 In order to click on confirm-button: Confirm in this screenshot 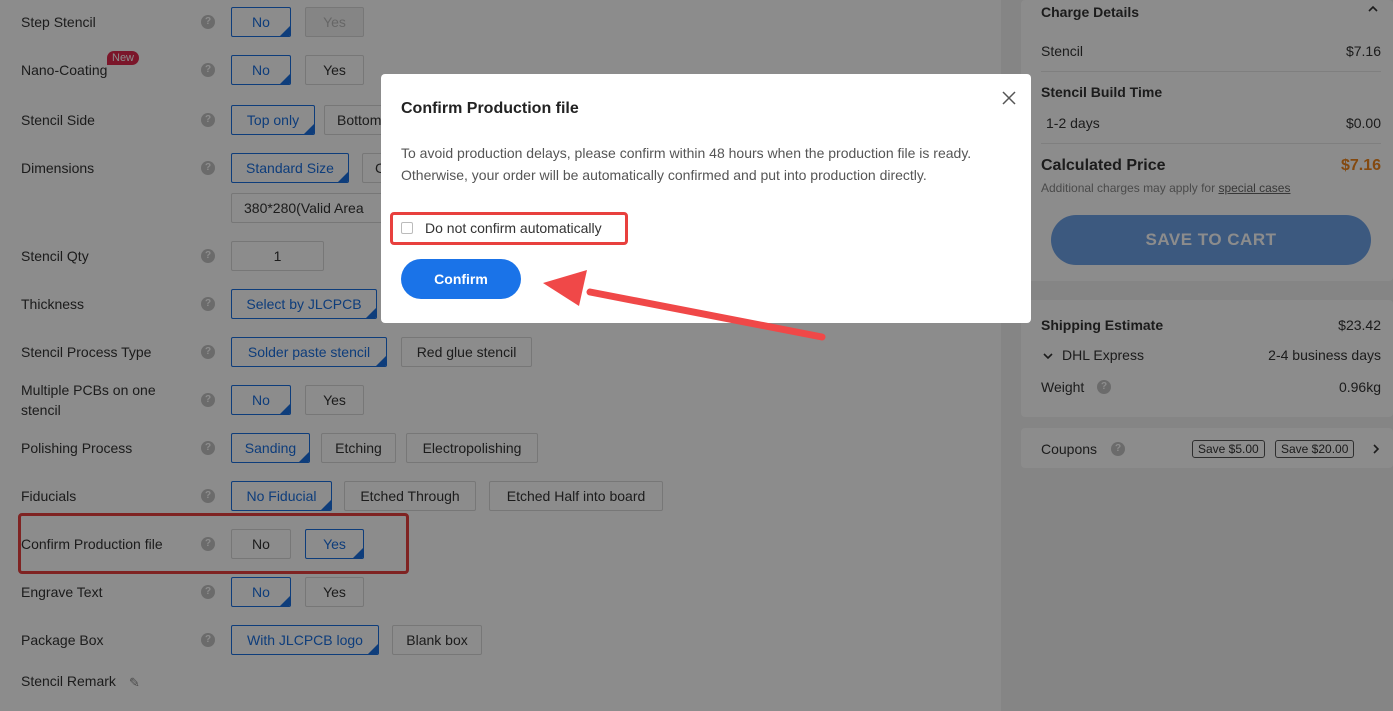, I will do `click(461, 279)`.